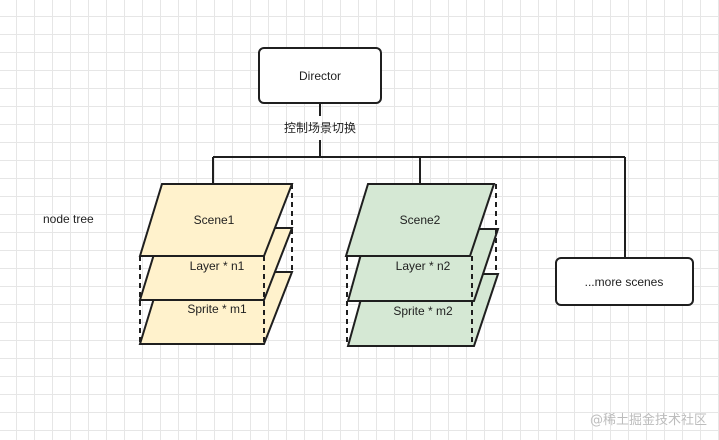 The width and height of the screenshot is (719, 440). Describe the element at coordinates (214, 220) in the screenshot. I see `scene1-label: Scene1` at that location.